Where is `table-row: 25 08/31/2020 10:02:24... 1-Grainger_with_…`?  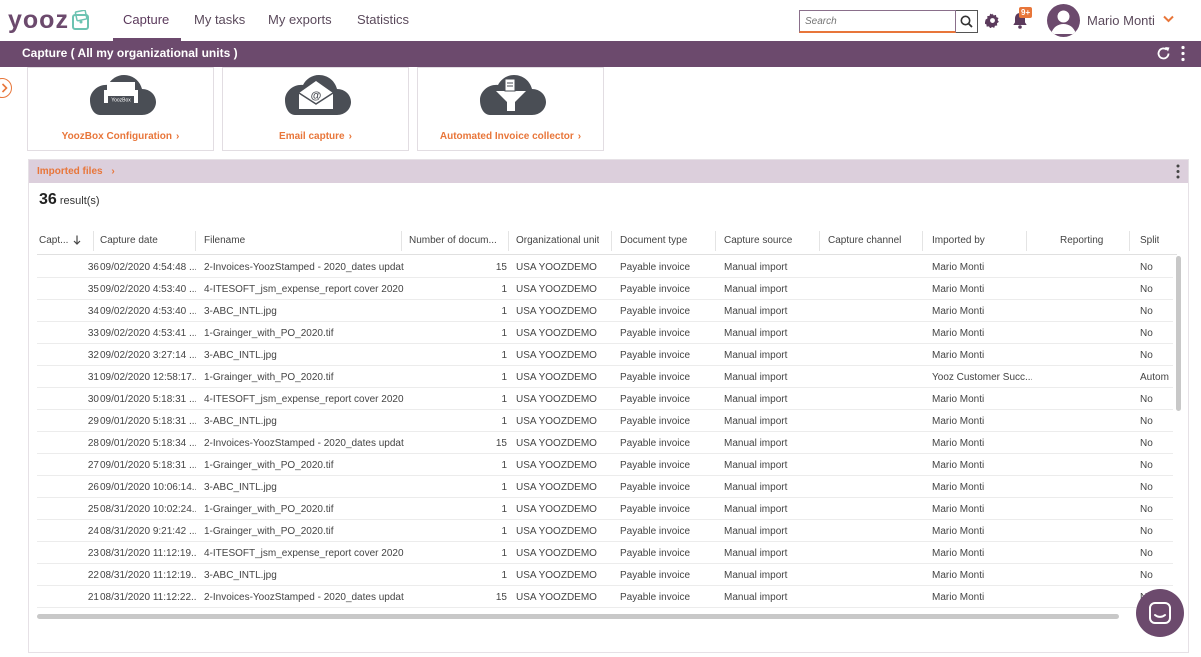 table-row: 25 08/31/2020 10:02:24... 1-Grainger_with_… is located at coordinates (605, 509).